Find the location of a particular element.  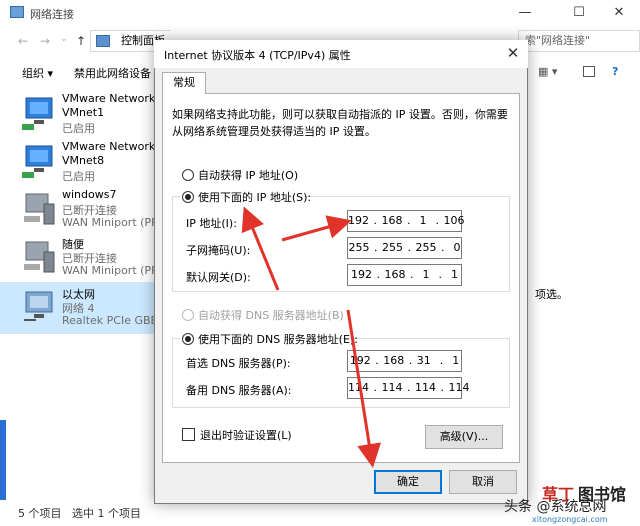

arrow-to-use-ip is located at coordinates (260, 248).